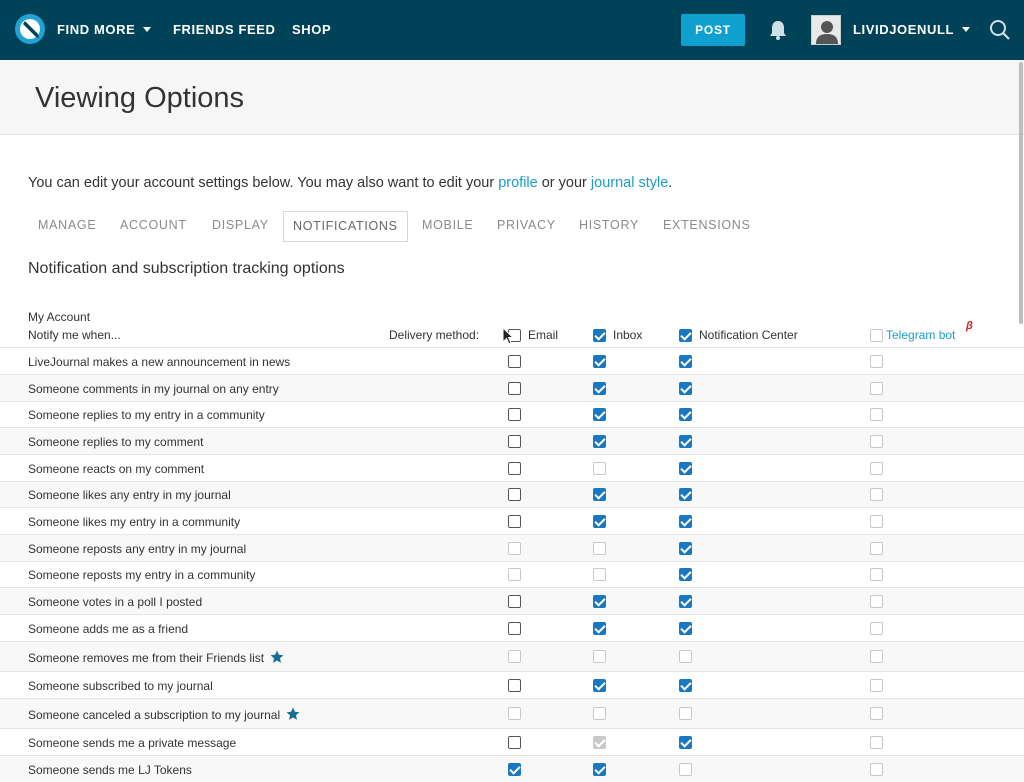 The image size is (1024, 782). I want to click on nav-shop: SHOP, so click(311, 29).